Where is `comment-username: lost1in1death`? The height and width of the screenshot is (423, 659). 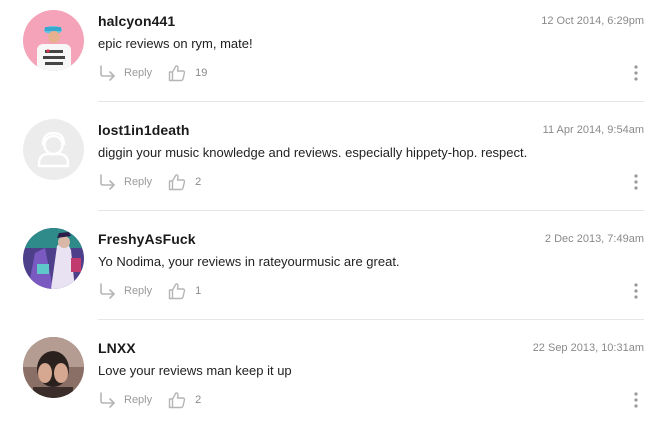
comment-username: lost1in1death is located at coordinates (144, 130).